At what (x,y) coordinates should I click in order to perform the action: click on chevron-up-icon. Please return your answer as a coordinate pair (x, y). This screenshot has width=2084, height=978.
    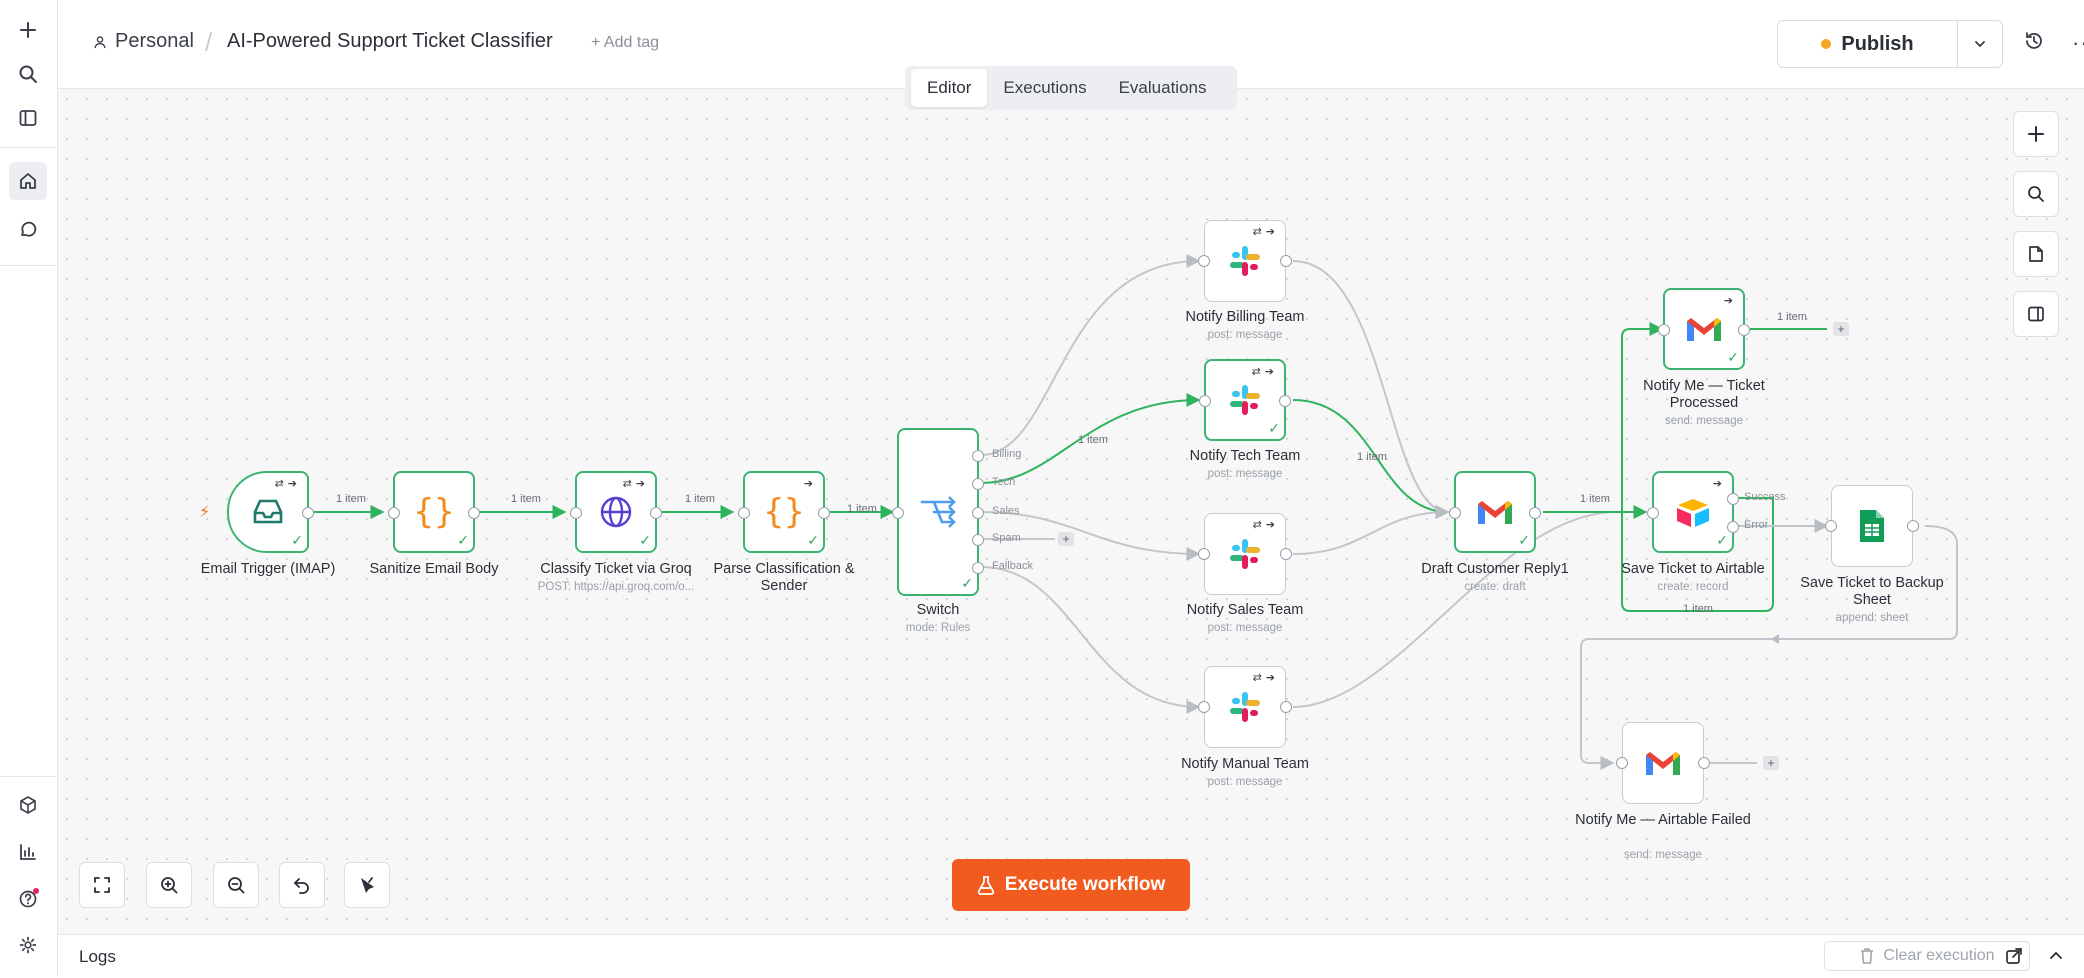
    Looking at the image, I should click on (2056, 955).